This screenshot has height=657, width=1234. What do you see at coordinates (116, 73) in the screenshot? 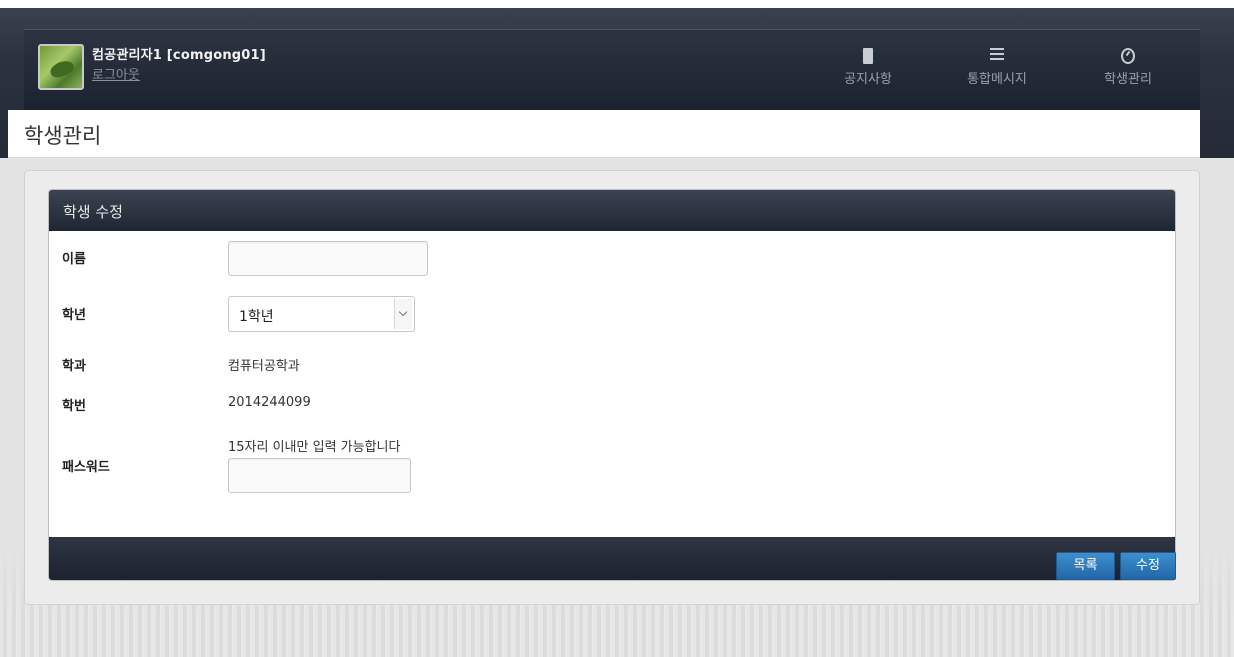
I see `logout-link: 로그아웃` at bounding box center [116, 73].